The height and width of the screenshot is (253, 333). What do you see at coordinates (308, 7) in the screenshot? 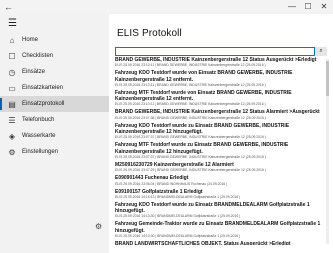
I see `maximize-button: ☐` at bounding box center [308, 7].